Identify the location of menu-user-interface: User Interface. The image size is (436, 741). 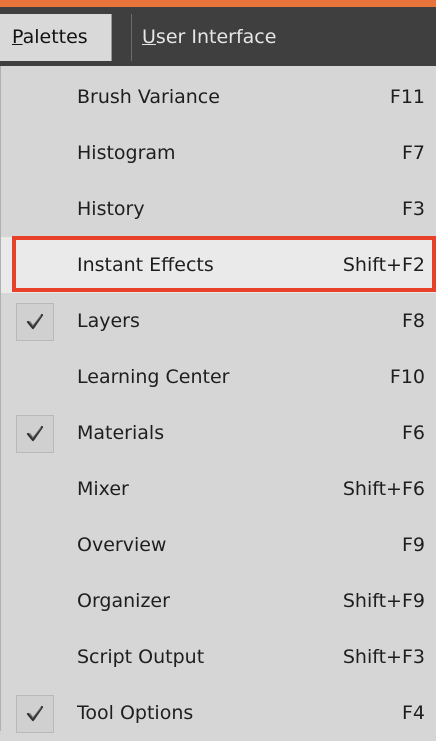
(203, 37).